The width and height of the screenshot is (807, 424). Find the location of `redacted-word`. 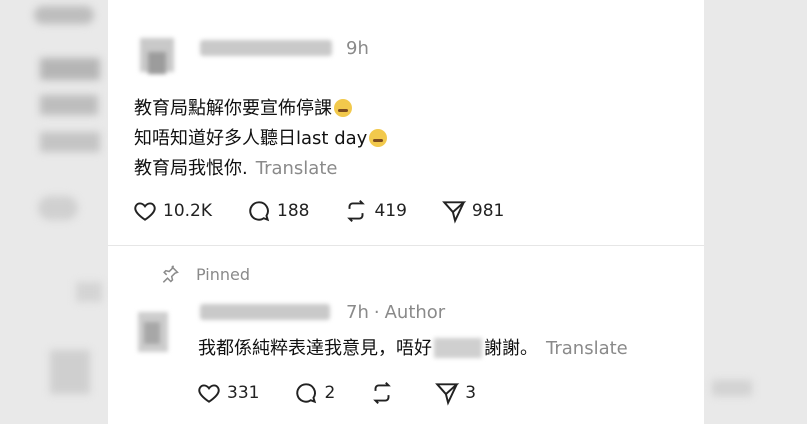

redacted-word is located at coordinates (458, 348).